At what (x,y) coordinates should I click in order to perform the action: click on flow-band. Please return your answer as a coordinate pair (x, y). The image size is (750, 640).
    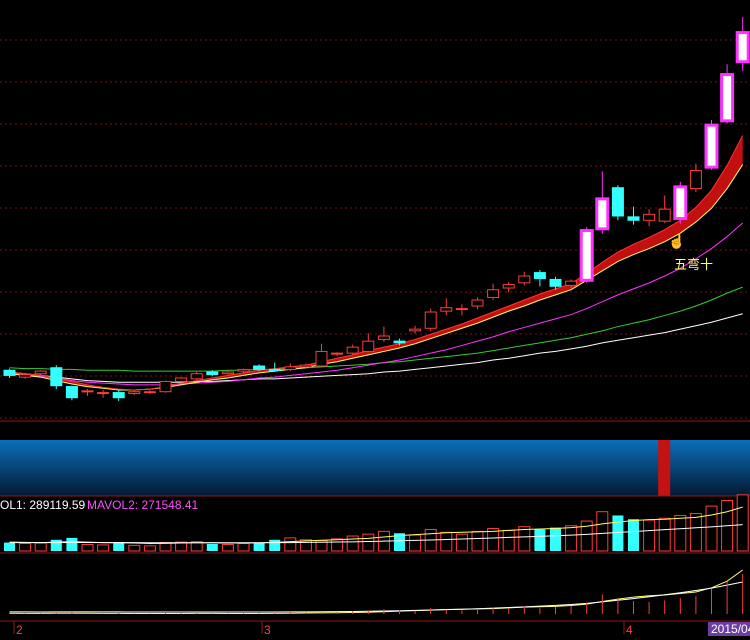
    Looking at the image, I should click on (375, 468).